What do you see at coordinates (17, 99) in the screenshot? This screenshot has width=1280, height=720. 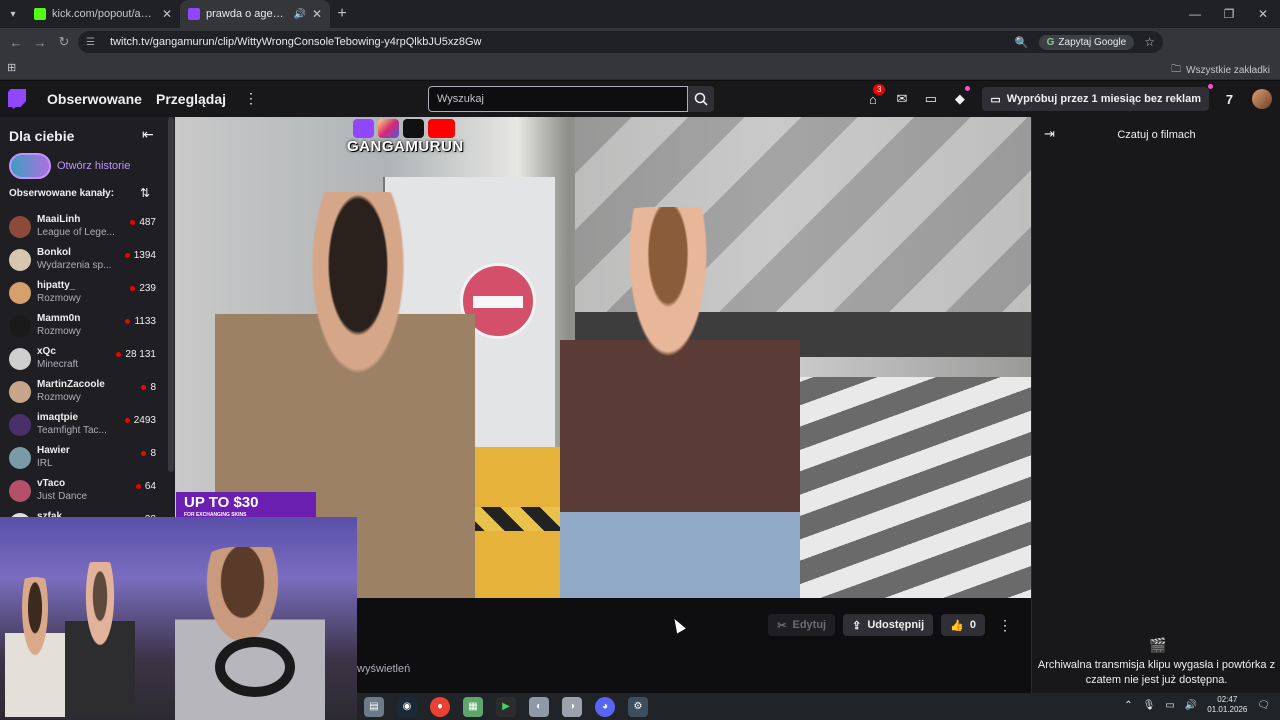 I see `twitch-logo-icon` at bounding box center [17, 99].